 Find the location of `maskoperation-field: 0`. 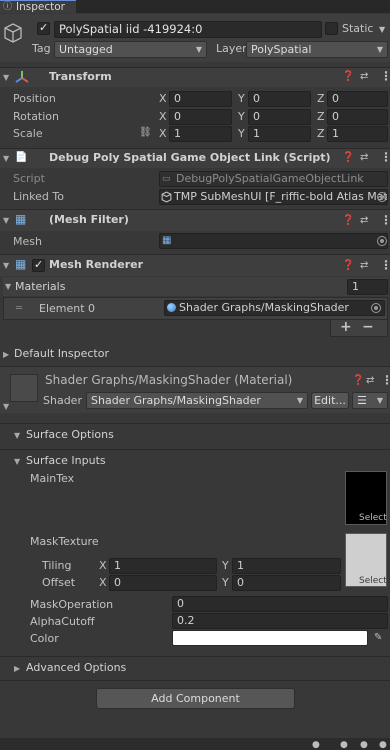

maskoperation-field: 0 is located at coordinates (280, 604).